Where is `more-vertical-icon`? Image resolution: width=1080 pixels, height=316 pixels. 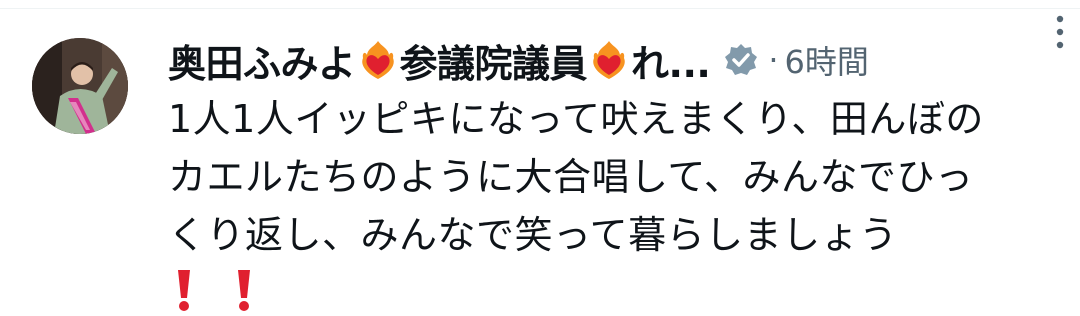
more-vertical-icon is located at coordinates (1060, 32).